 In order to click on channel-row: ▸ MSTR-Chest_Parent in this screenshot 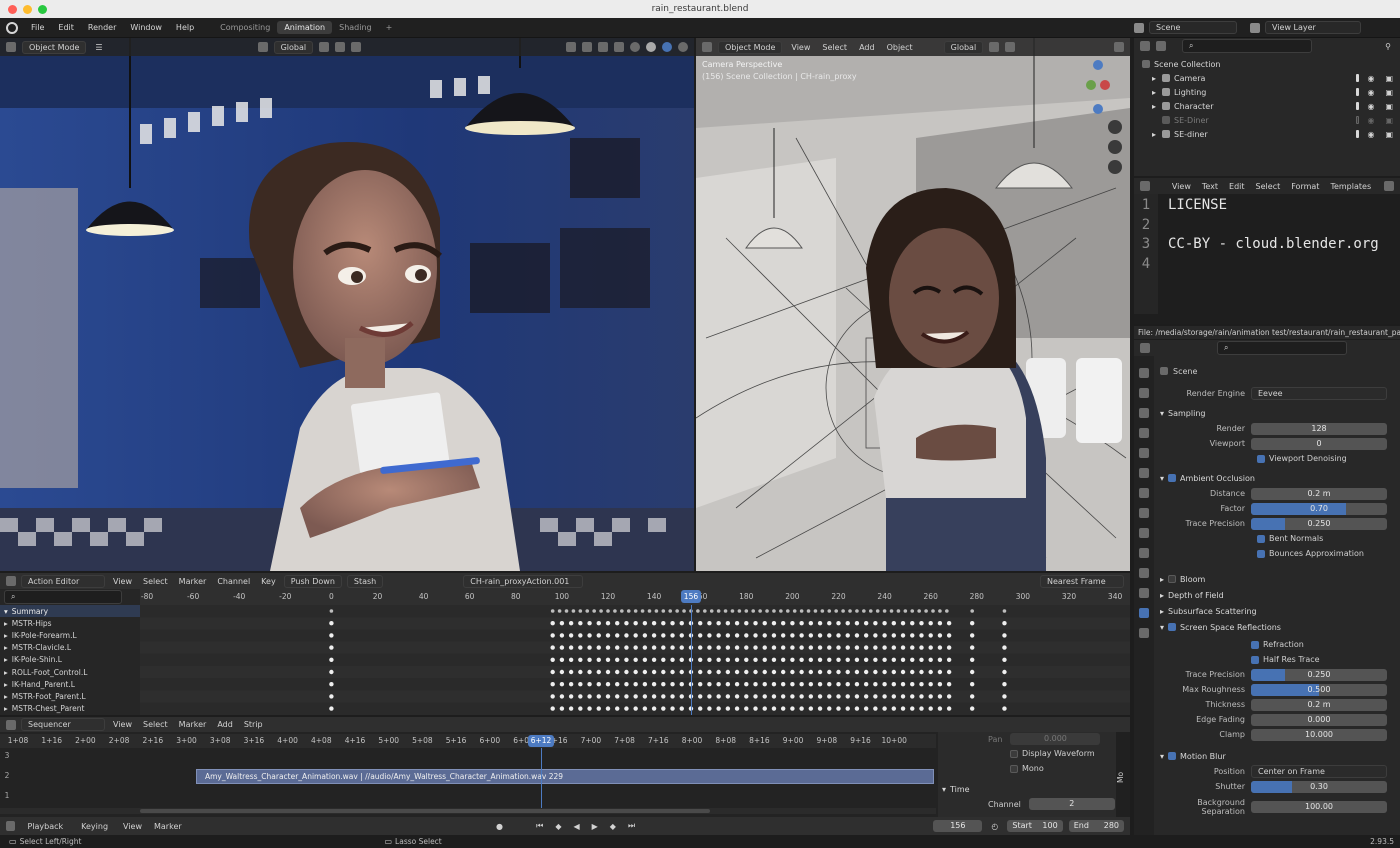, I will do `click(70, 709)`.